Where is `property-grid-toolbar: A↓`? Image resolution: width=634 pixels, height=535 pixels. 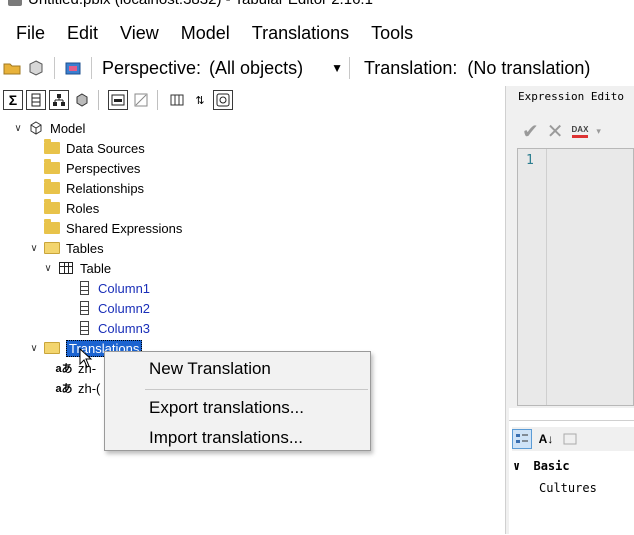
property-grid-toolbar: A↓ is located at coordinates (573, 439).